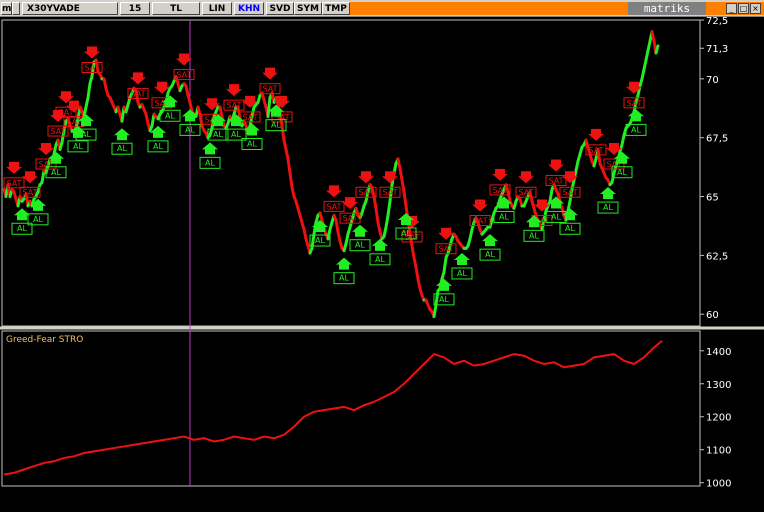 The height and width of the screenshot is (512, 764). I want to click on price-tick-label: 65, so click(712, 198).